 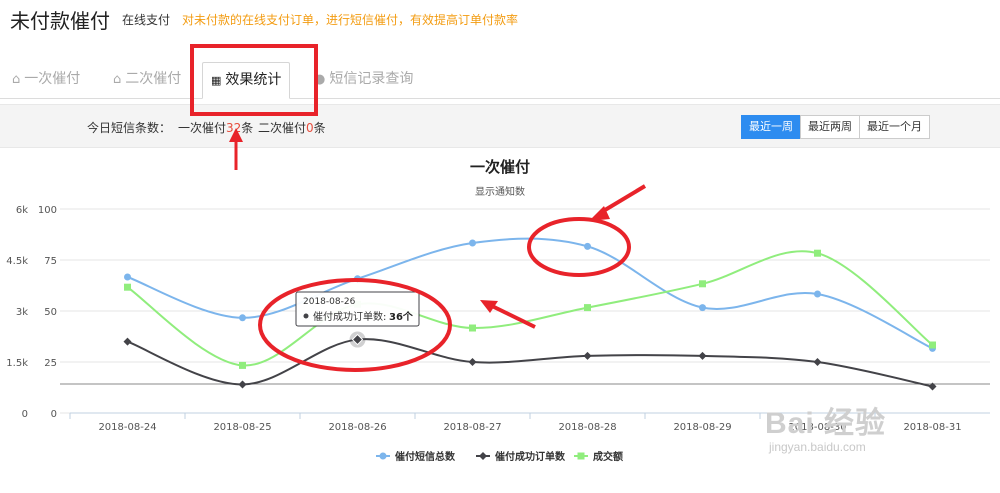 I want to click on range-last-month-button: 最近一个月, so click(x=894, y=127).